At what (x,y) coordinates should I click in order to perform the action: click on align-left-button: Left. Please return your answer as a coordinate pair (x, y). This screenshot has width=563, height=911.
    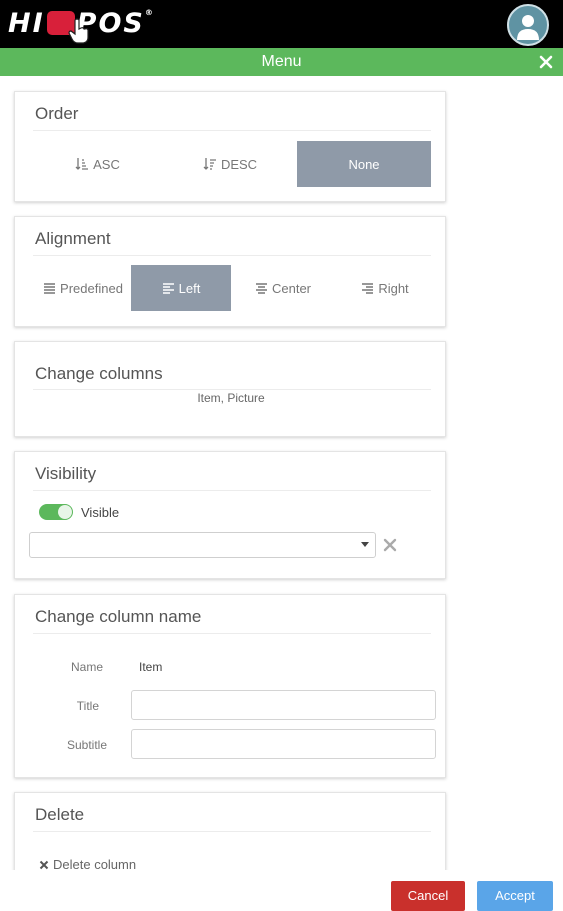
    Looking at the image, I should click on (181, 288).